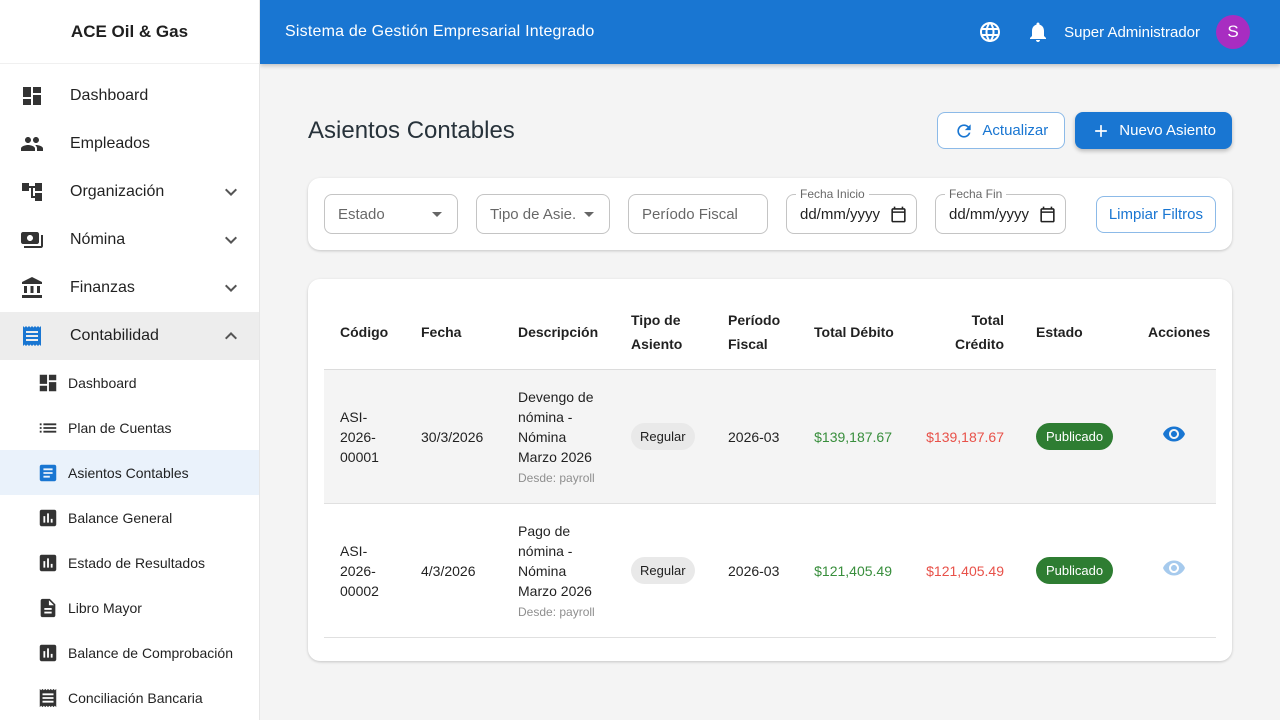 The width and height of the screenshot is (1280, 720). Describe the element at coordinates (976, 194) in the screenshot. I see `fecha-fin-label: Fecha Fin` at that location.